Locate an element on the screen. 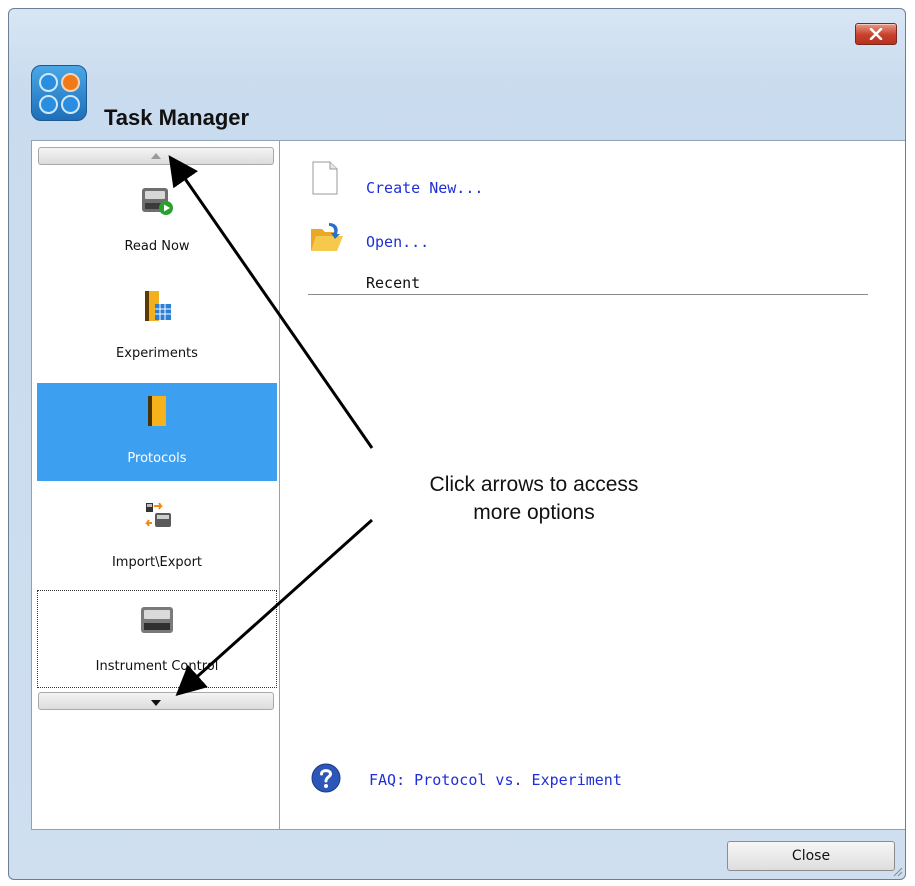 The height and width of the screenshot is (886, 915). arrow-down-pointer is located at coordinates (274, 607).